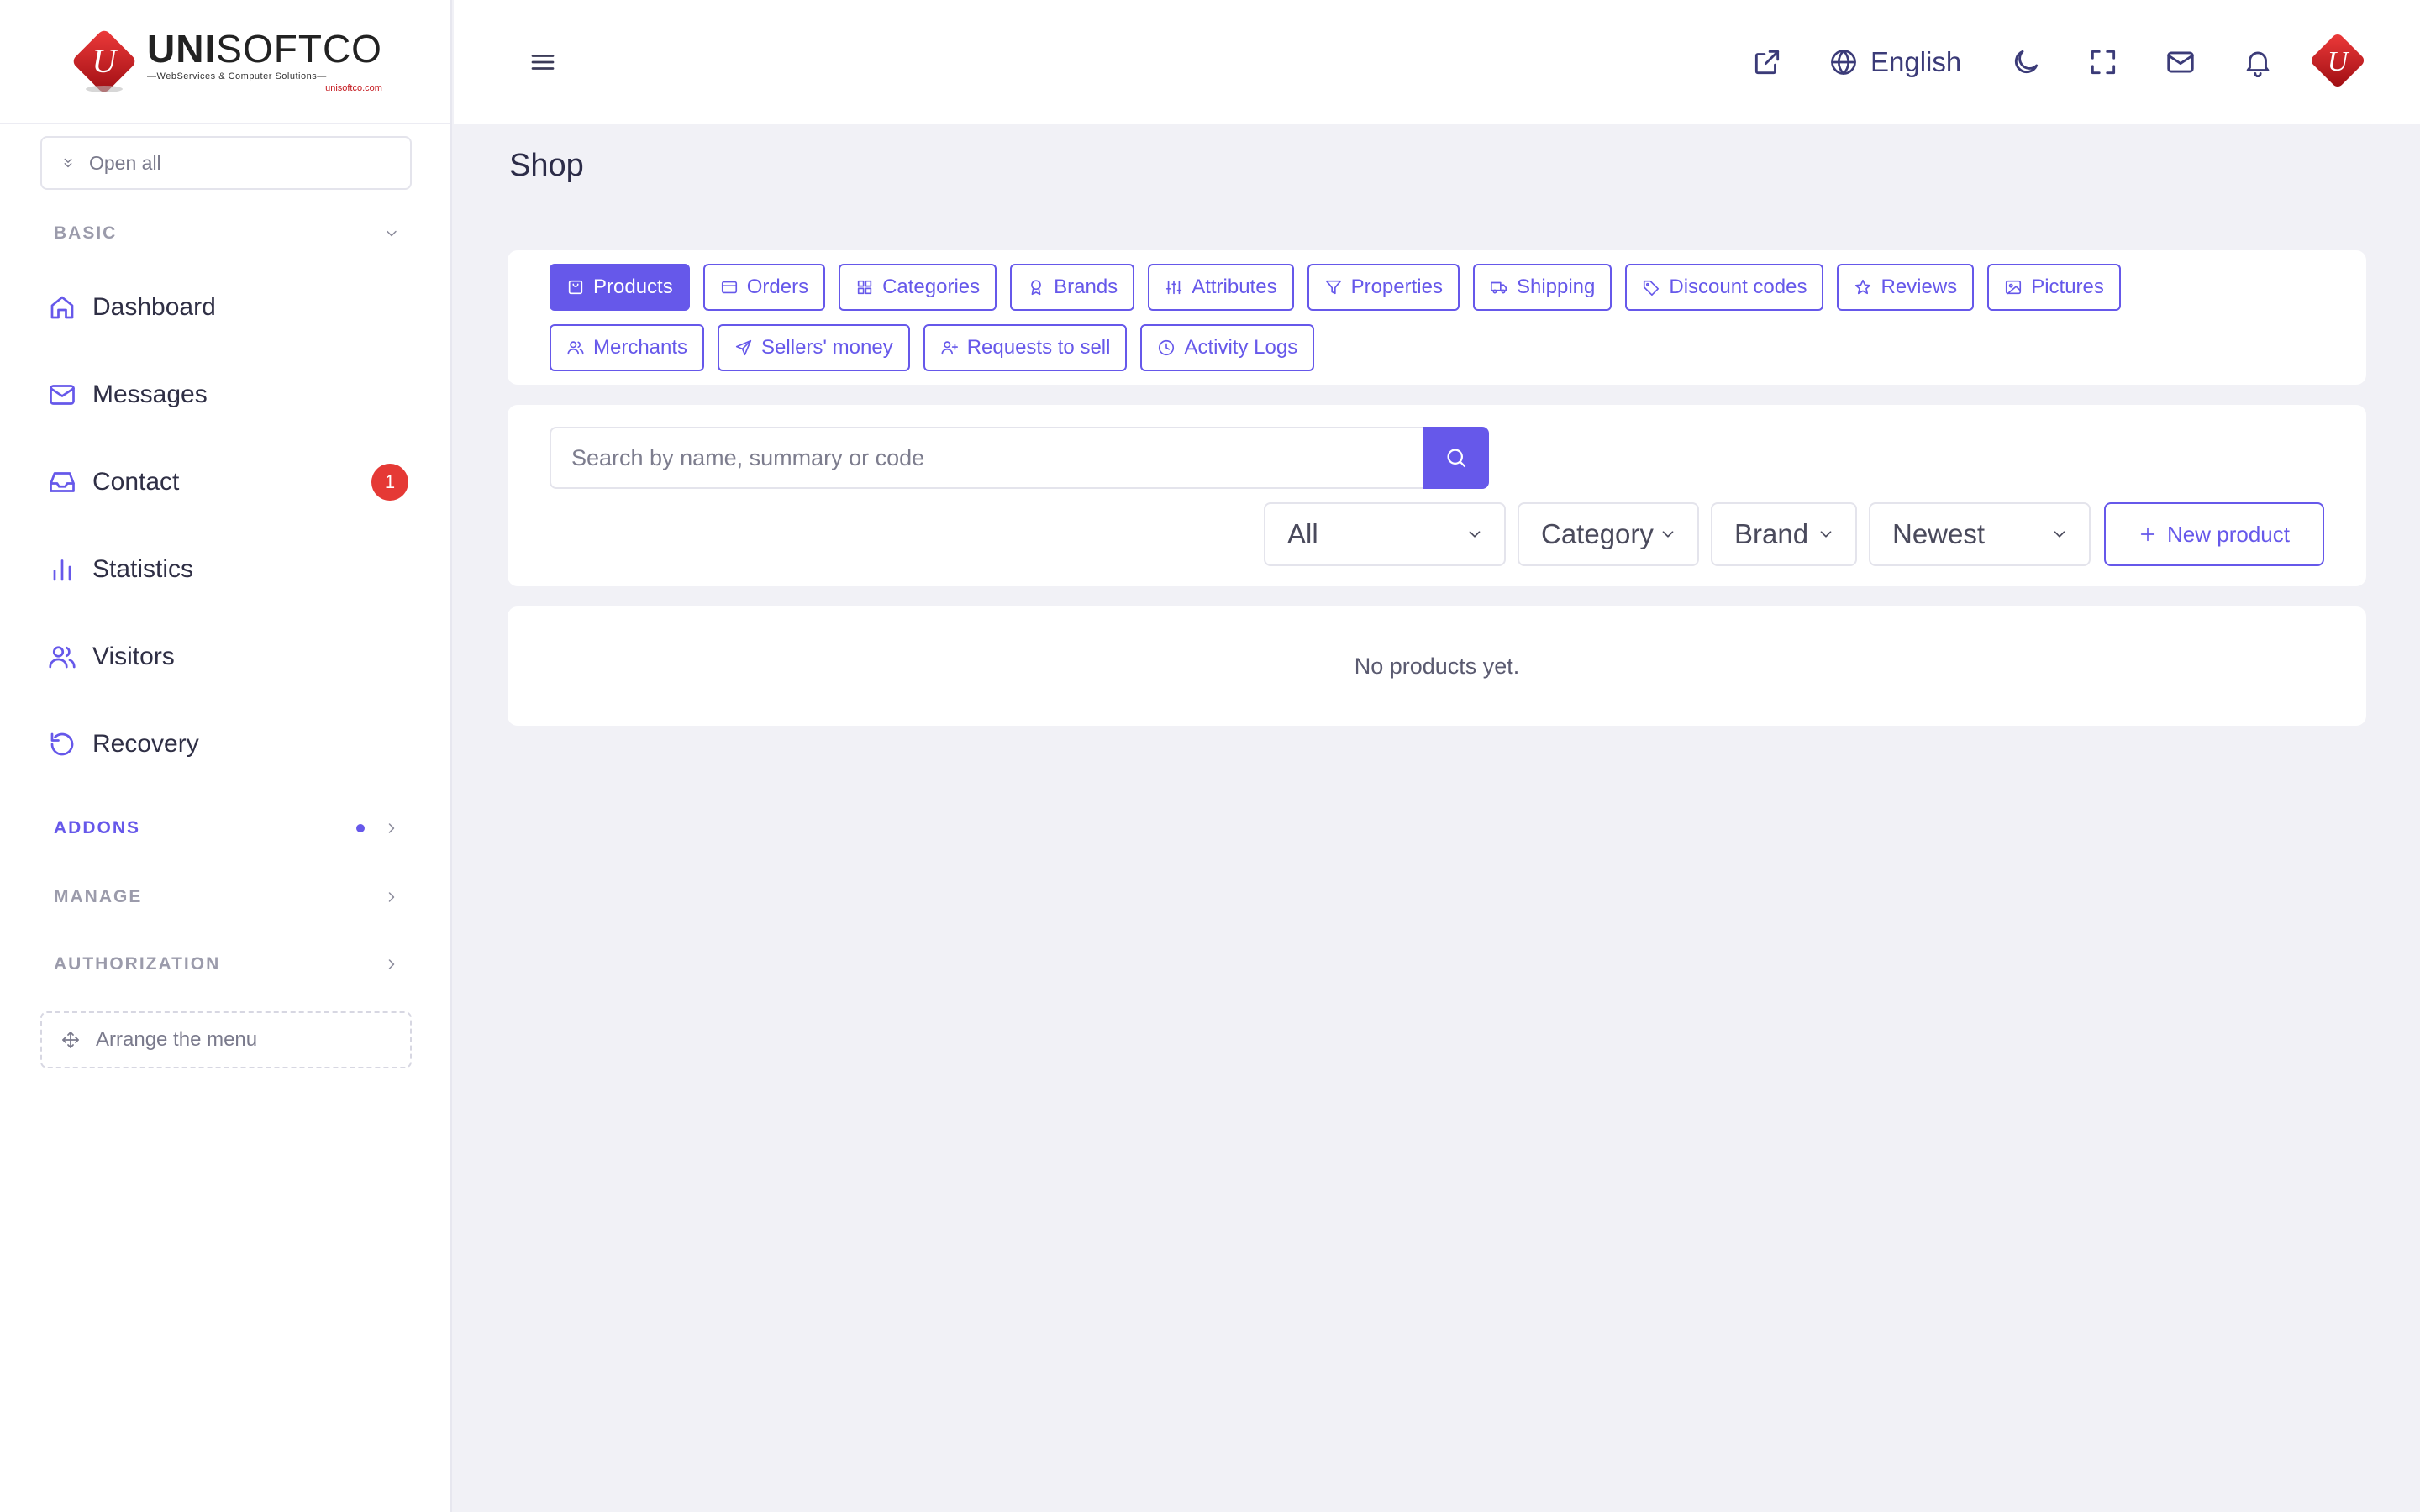 This screenshot has height=1512, width=2420. What do you see at coordinates (227, 395) in the screenshot?
I see `sidebar-item-messages: Messages` at bounding box center [227, 395].